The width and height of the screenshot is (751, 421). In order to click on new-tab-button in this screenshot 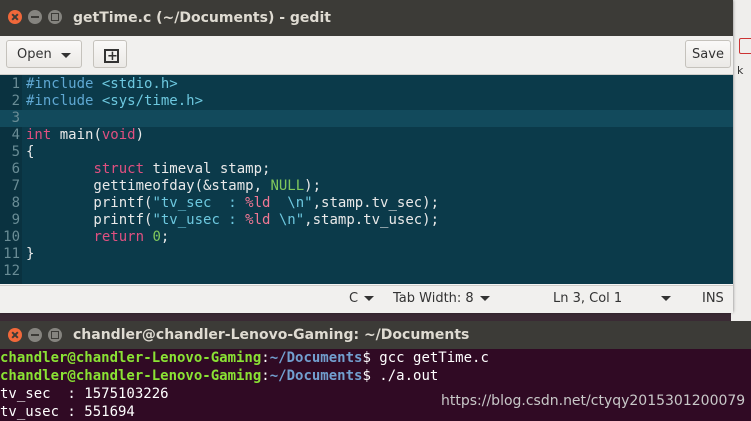, I will do `click(110, 55)`.